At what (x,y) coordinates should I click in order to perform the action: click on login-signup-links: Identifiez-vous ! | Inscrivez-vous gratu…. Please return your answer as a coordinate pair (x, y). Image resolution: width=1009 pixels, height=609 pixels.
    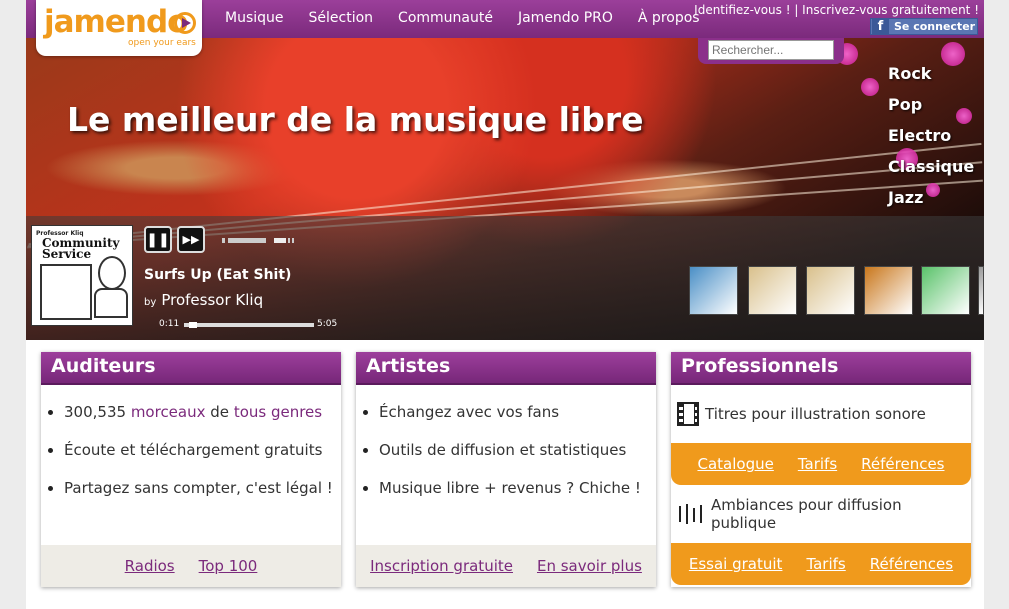
    Looking at the image, I should click on (836, 10).